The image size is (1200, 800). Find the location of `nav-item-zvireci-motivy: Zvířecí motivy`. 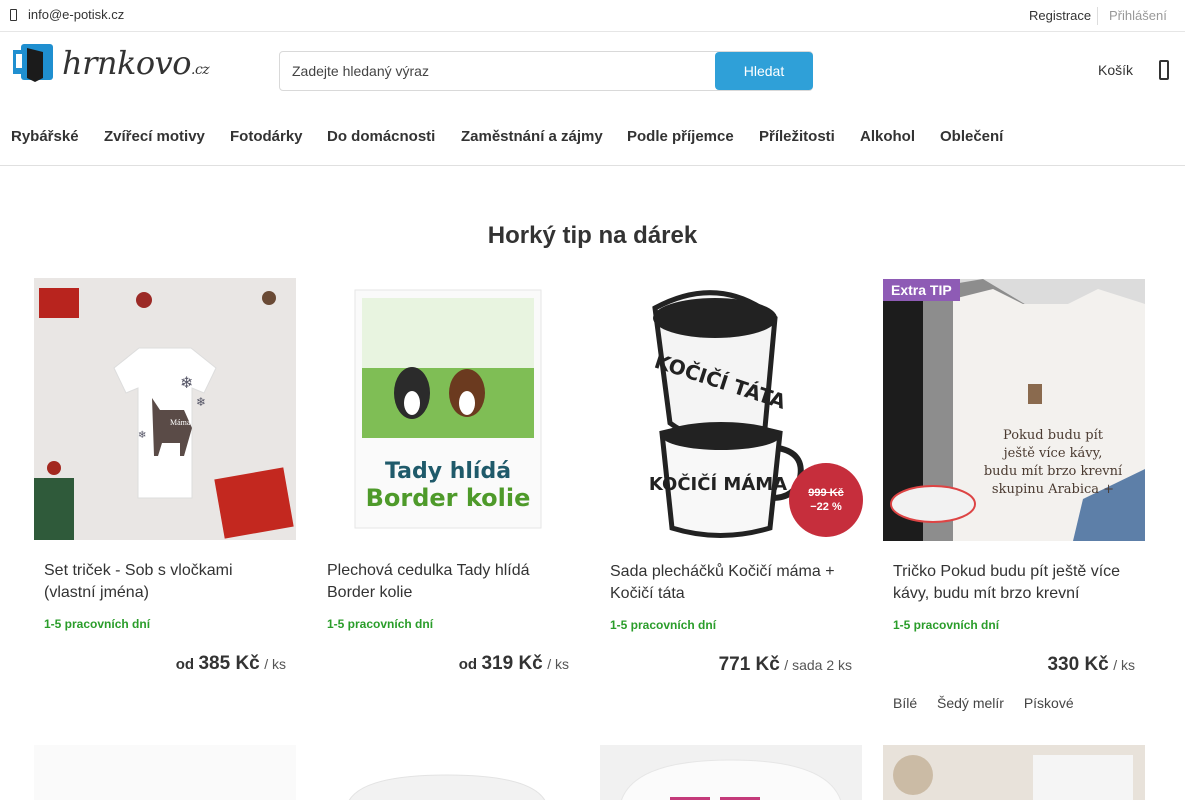

nav-item-zvireci-motivy: Zvířecí motivy is located at coordinates (154, 136).